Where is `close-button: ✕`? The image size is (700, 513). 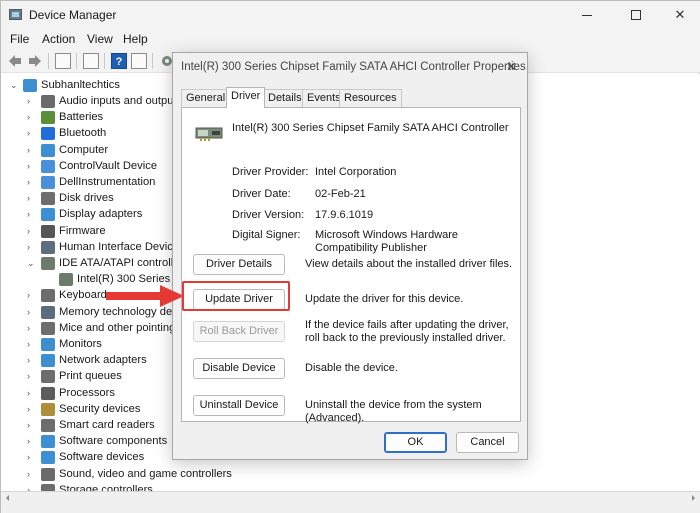
close-button: ✕ is located at coordinates (678, 15).